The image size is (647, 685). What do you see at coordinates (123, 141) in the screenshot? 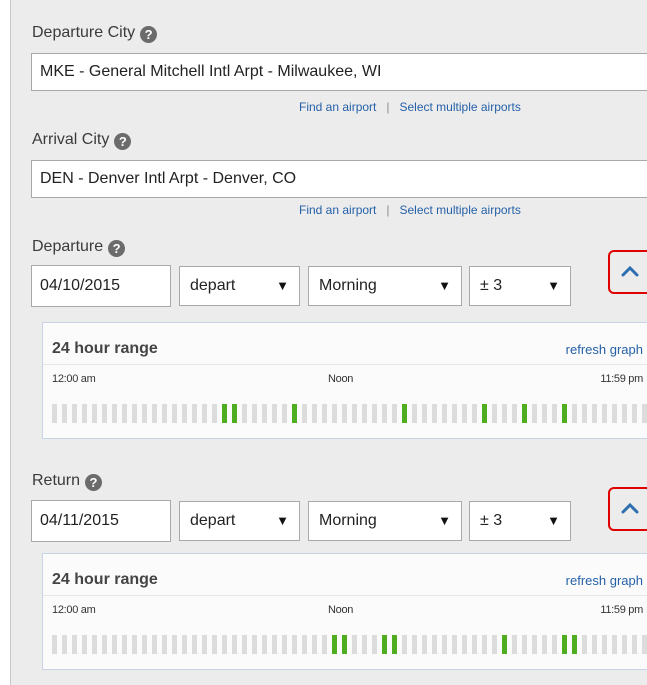
I see `help-icon: ?` at bounding box center [123, 141].